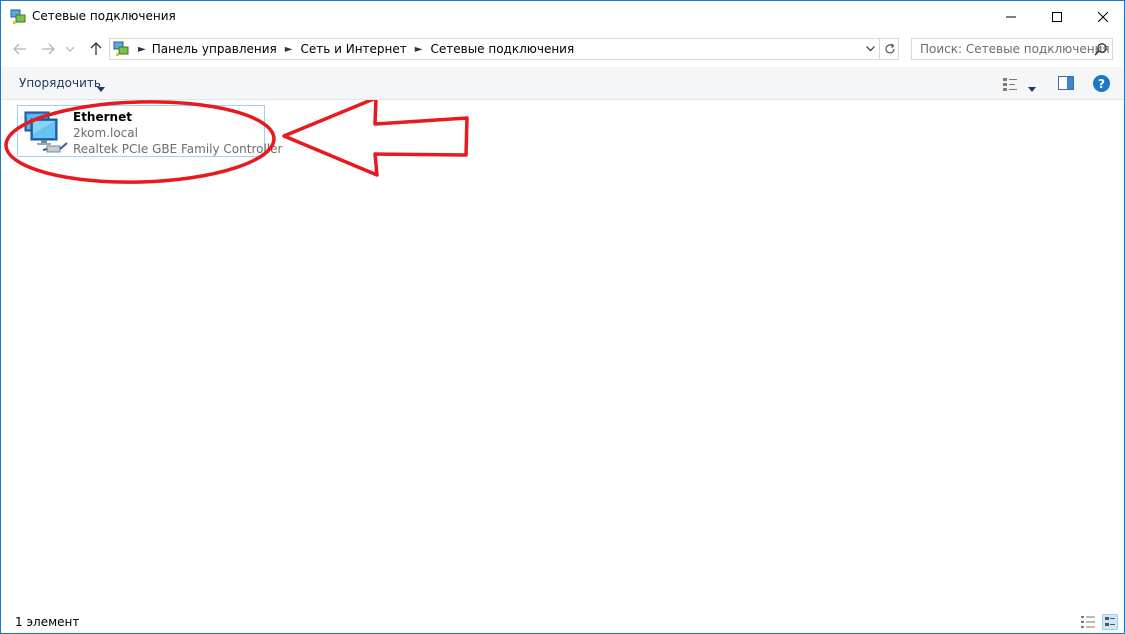 This screenshot has height=634, width=1125. Describe the element at coordinates (375, 138) in the screenshot. I see `annotation-arrow` at that location.